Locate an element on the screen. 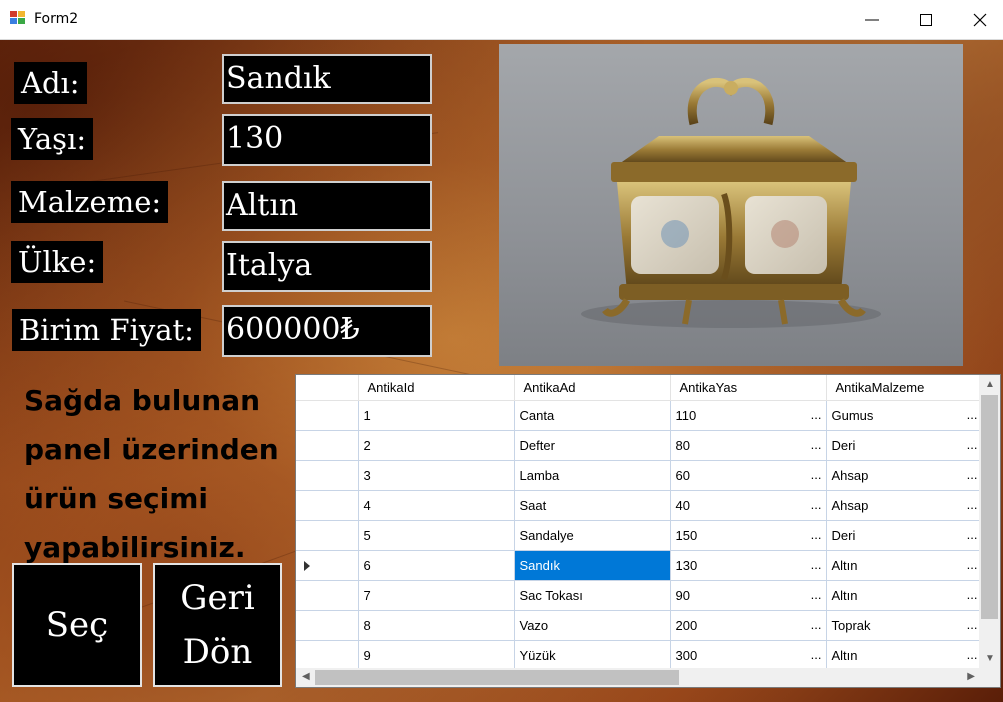  cell-text: Ahsap is located at coordinates (850, 505).